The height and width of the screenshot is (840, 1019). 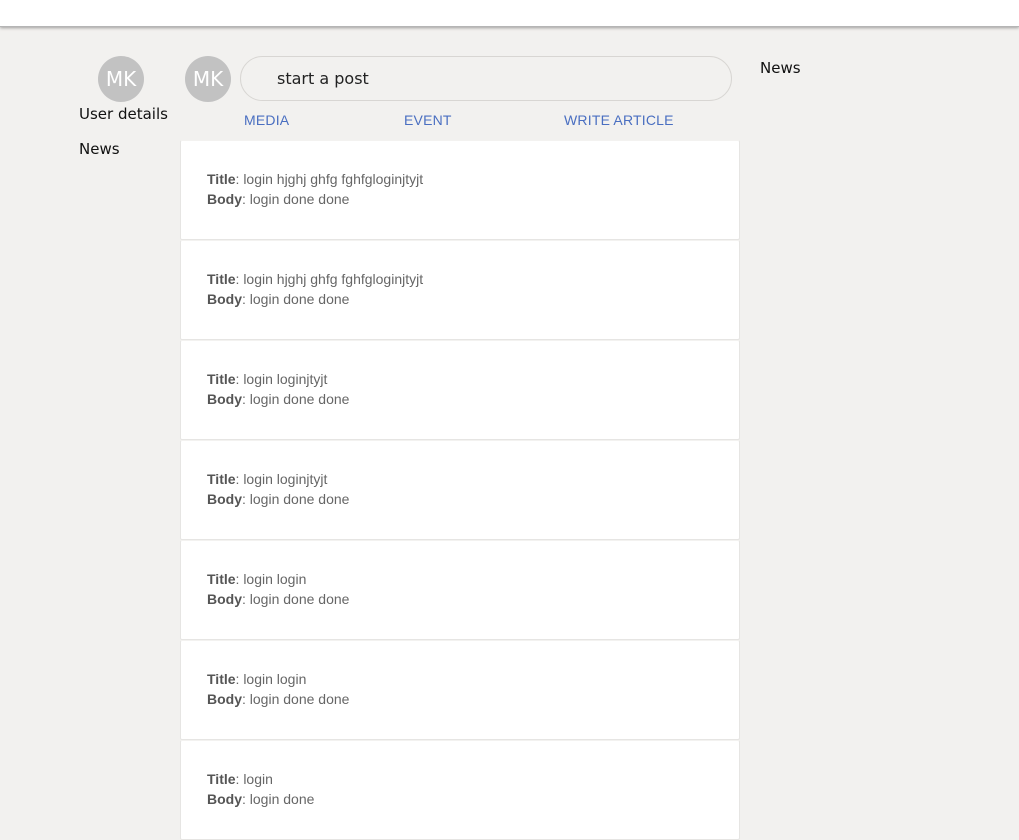 What do you see at coordinates (126, 114) in the screenshot?
I see `user-details-link: User details` at bounding box center [126, 114].